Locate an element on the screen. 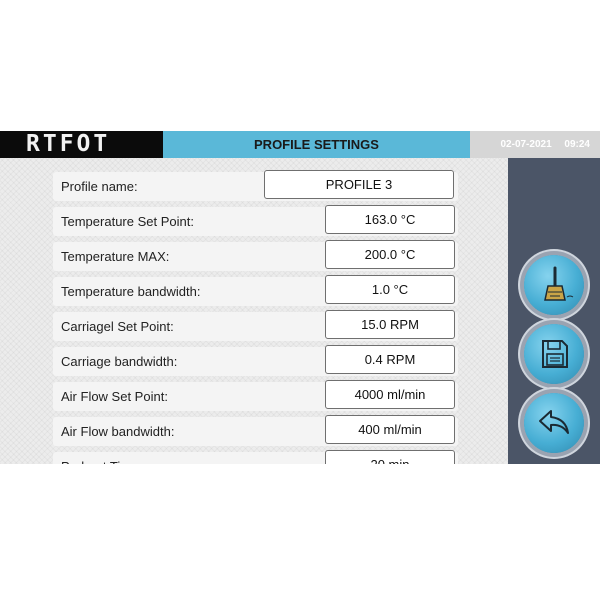 This screenshot has width=600, height=600. setting-label: Temperature bandwidth: is located at coordinates (131, 291).